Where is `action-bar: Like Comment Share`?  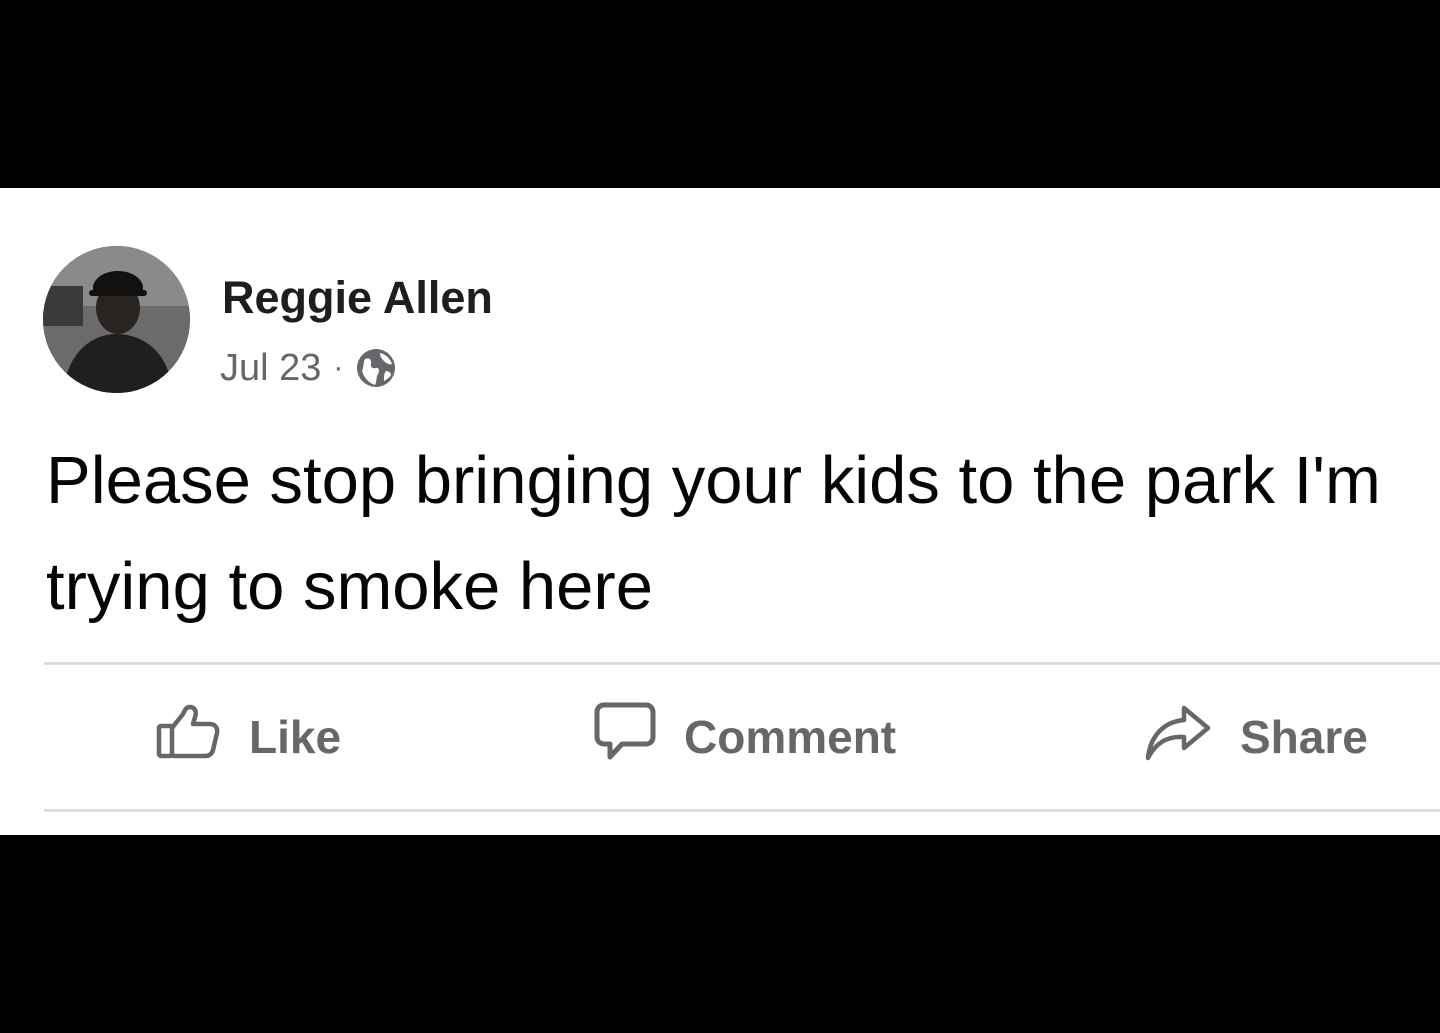
action-bar: Like Comment Share is located at coordinates (720, 737).